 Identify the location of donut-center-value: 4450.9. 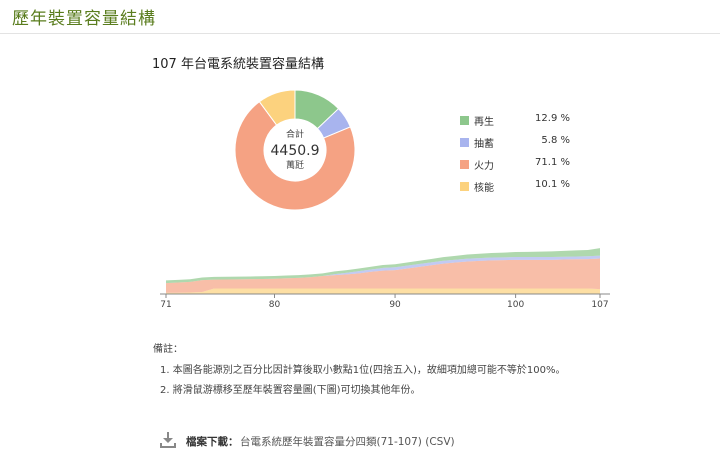
(295, 151).